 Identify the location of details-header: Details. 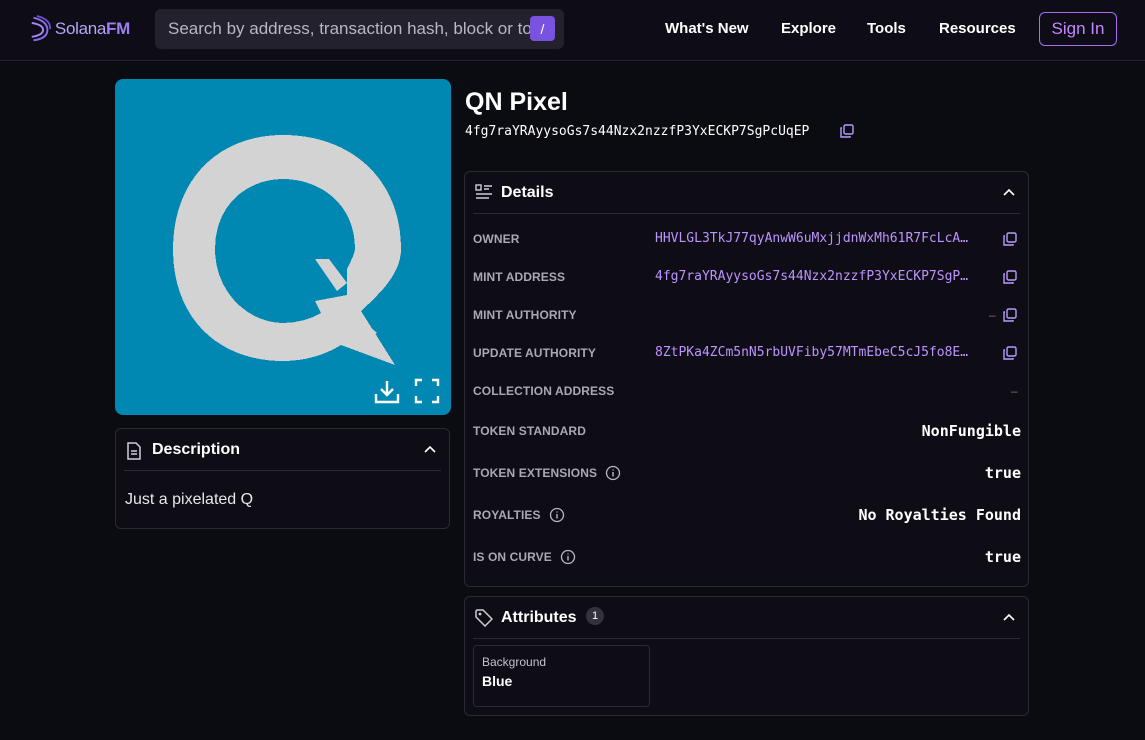
(746, 193).